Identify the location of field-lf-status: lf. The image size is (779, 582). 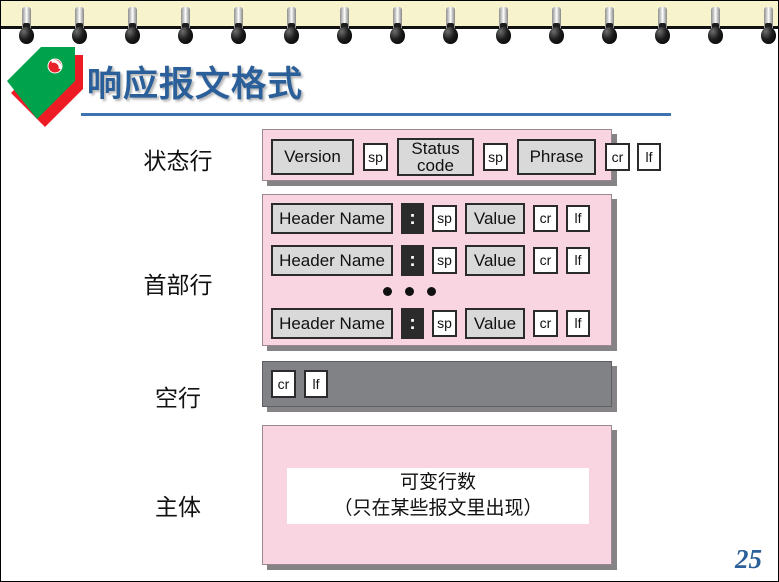
(649, 157).